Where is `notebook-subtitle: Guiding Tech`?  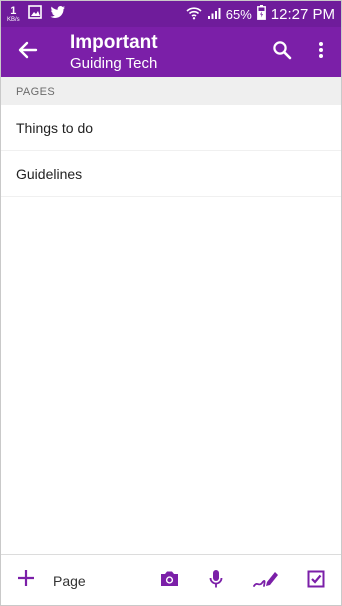
notebook-subtitle: Guiding Tech is located at coordinates (114, 63).